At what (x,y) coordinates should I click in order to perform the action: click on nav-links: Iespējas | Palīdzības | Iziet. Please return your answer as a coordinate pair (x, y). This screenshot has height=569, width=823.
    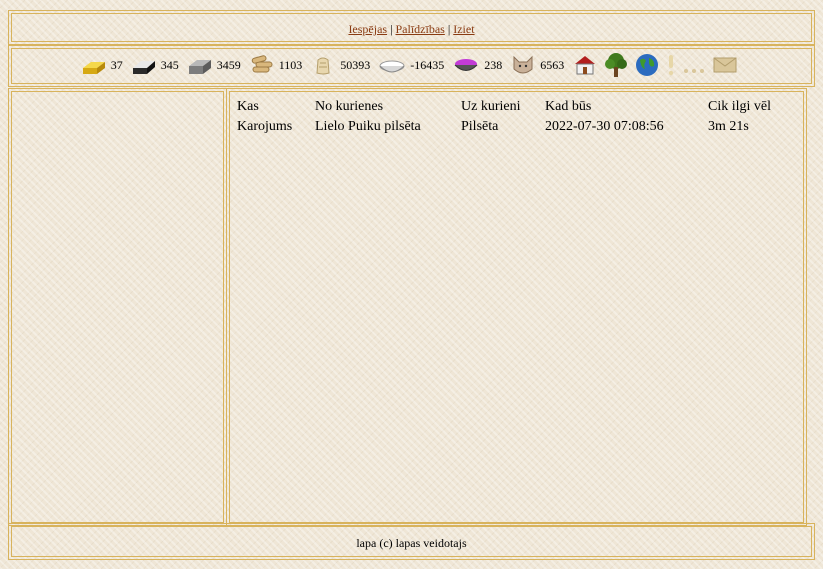
    Looking at the image, I should click on (411, 29).